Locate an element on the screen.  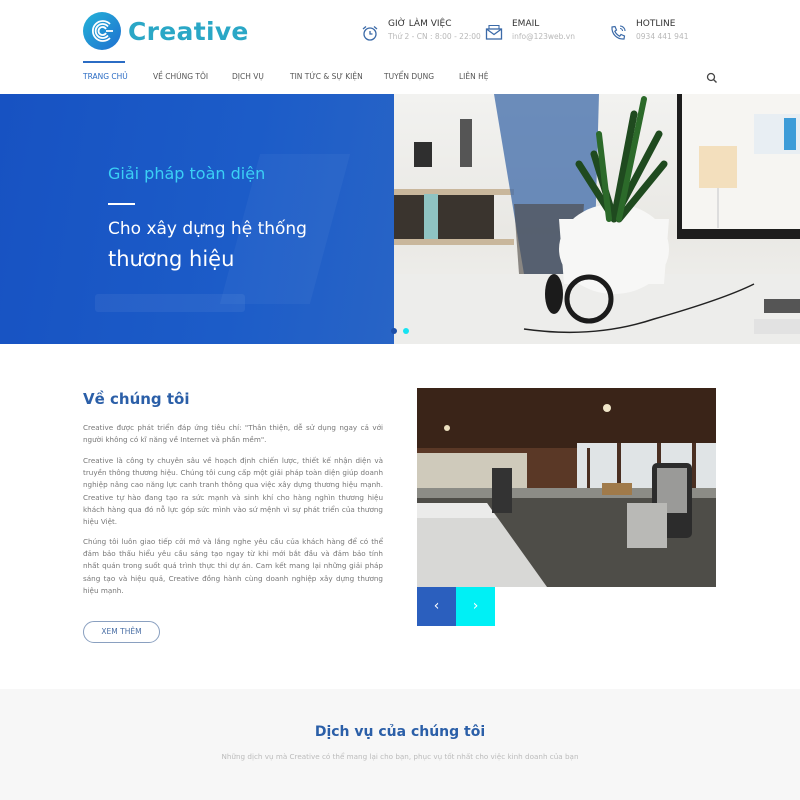
phone-icon is located at coordinates (618, 32).